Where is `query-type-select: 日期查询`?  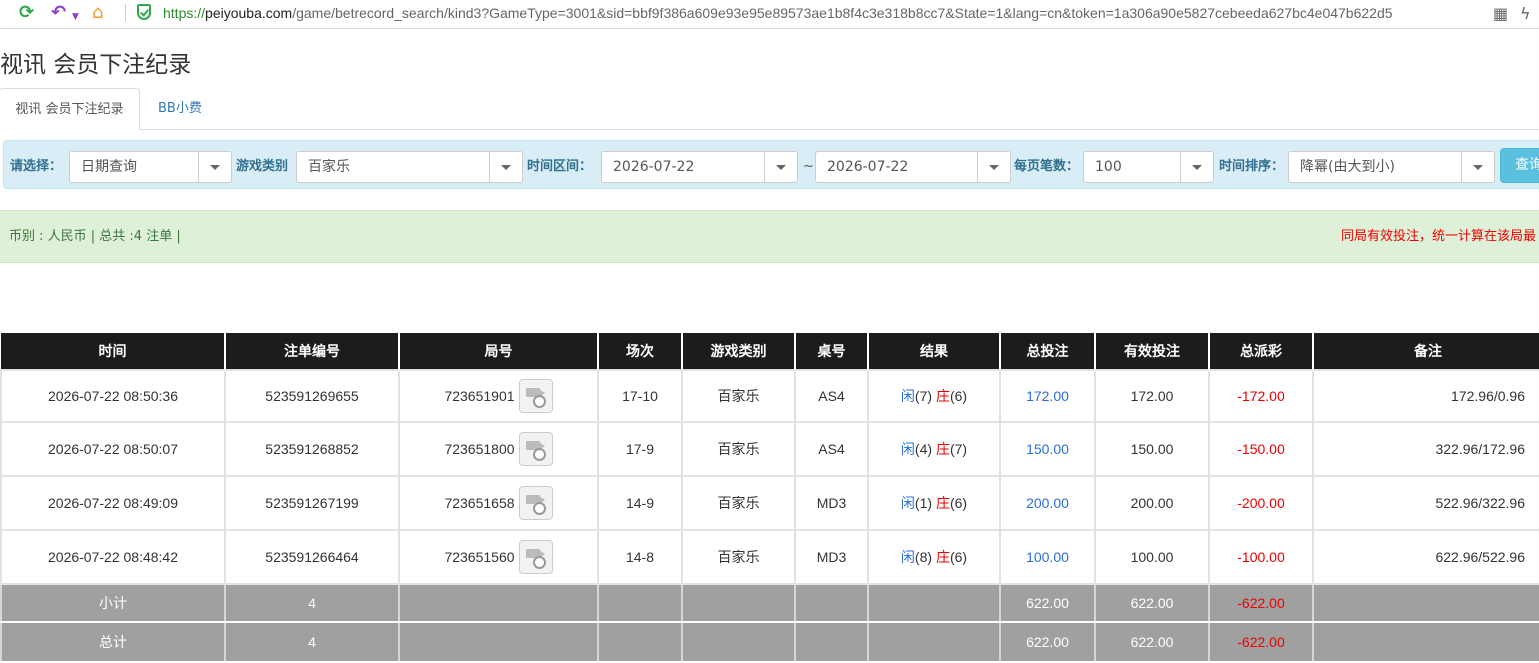 query-type-select: 日期查询 is located at coordinates (150, 167).